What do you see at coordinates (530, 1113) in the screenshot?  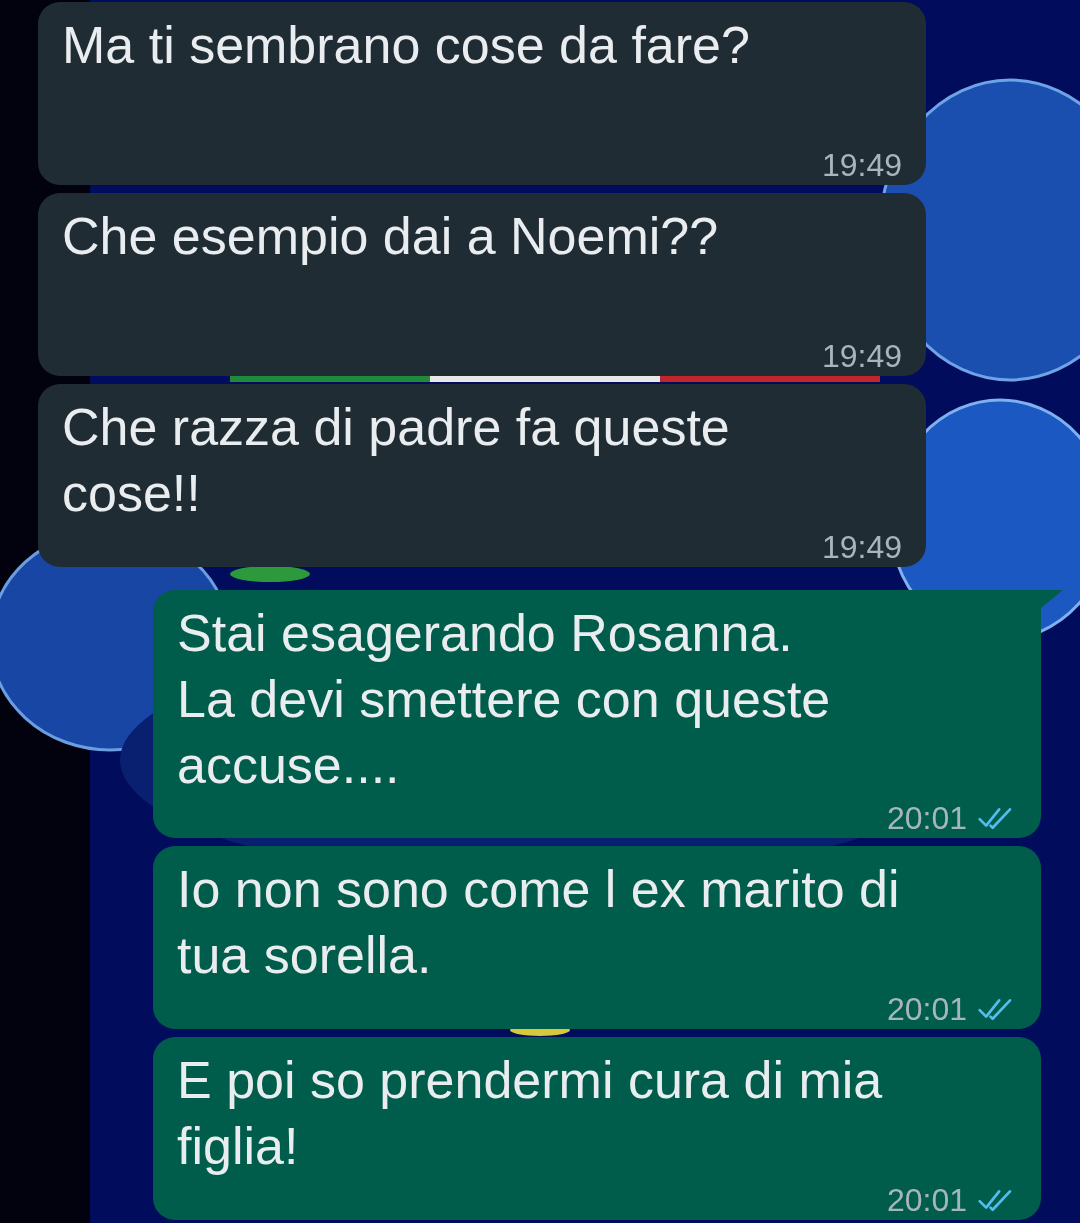 I see `message-text: E poi so prendermi cura di mia figlia!` at bounding box center [530, 1113].